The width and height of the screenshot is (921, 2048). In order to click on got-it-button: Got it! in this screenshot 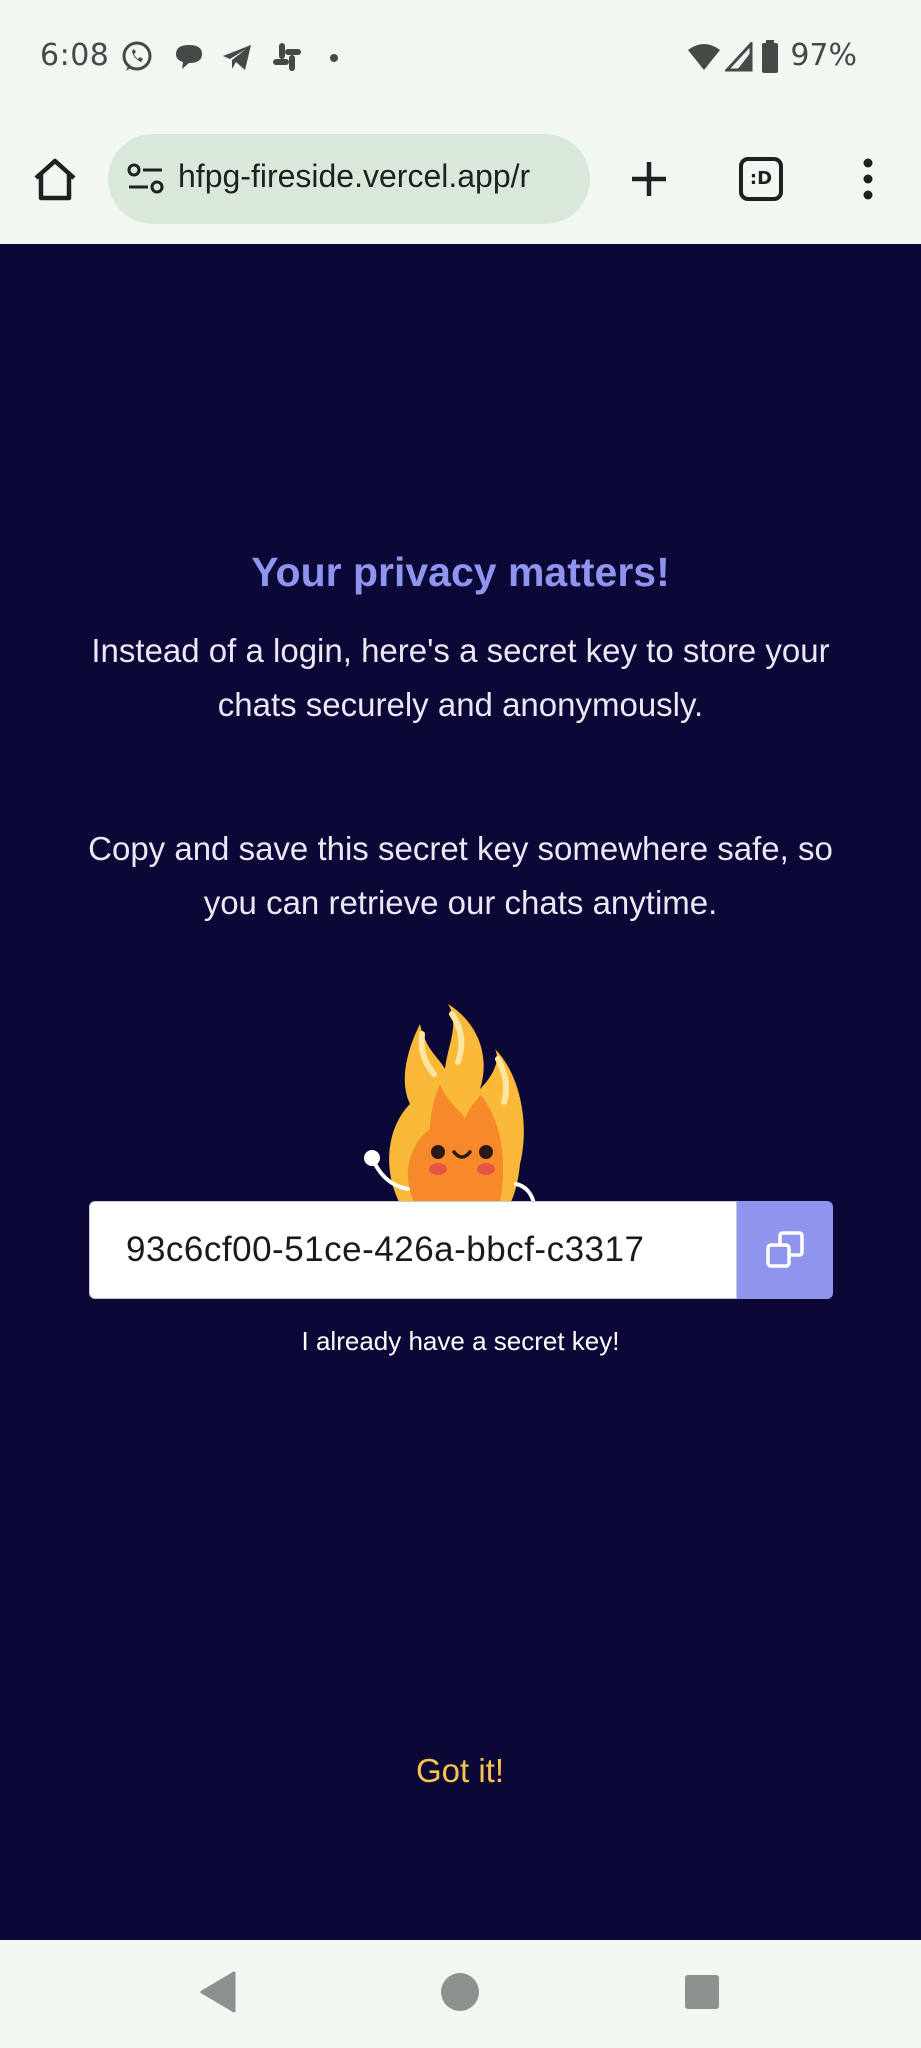, I will do `click(460, 1771)`.